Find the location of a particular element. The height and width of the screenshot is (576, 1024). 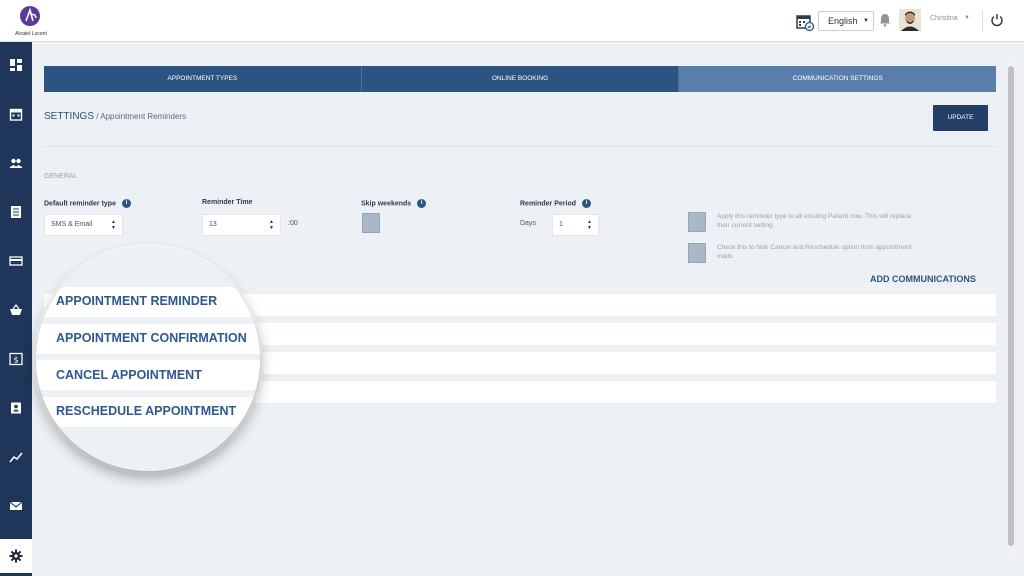

scrollbar-thumb is located at coordinates (1011, 306).